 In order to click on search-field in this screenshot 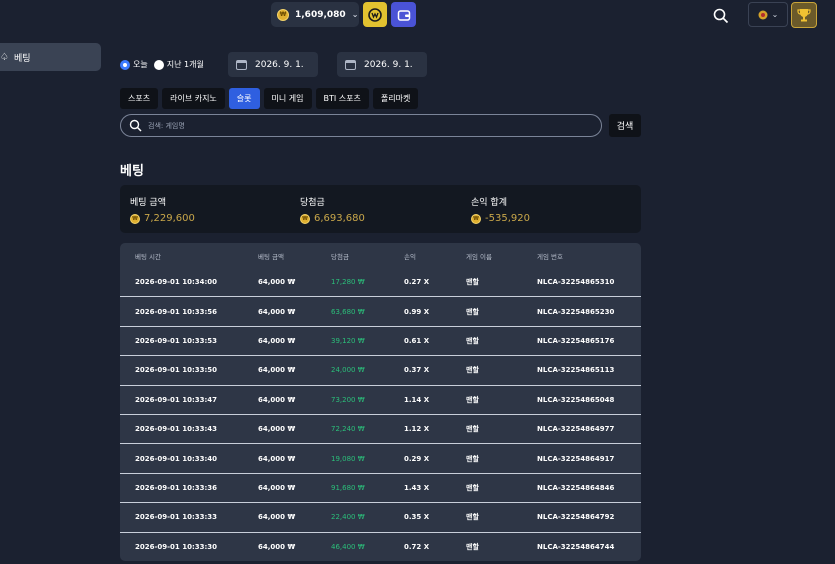, I will do `click(361, 125)`.